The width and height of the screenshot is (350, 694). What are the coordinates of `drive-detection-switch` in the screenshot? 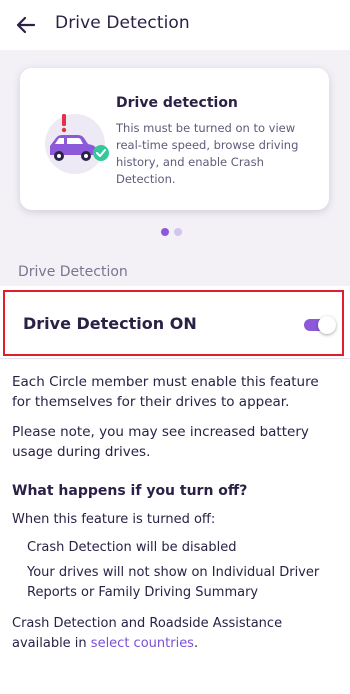 It's located at (320, 325).